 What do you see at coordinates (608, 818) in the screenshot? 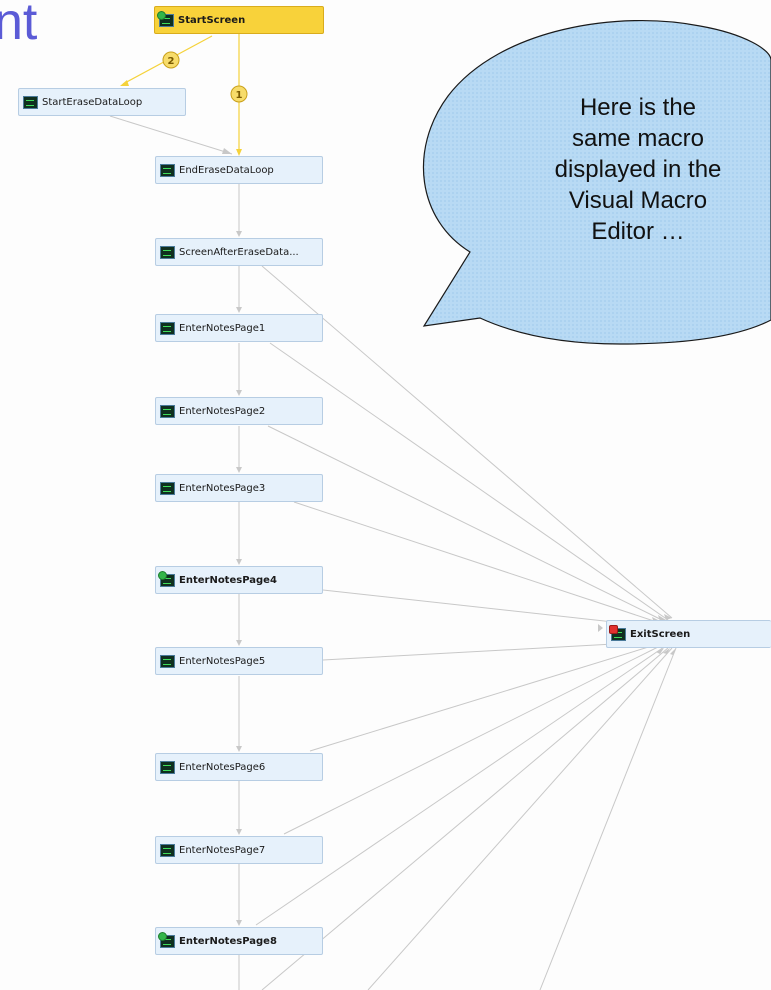
I see `edge-below-3-to-exit` at bounding box center [608, 818].